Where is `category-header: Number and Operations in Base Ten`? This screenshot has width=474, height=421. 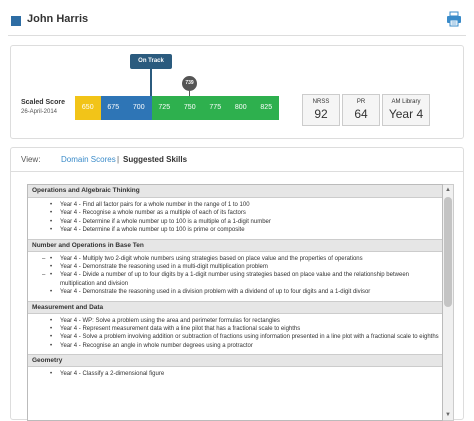
category-header: Number and Operations in Base Ten is located at coordinates (235, 245).